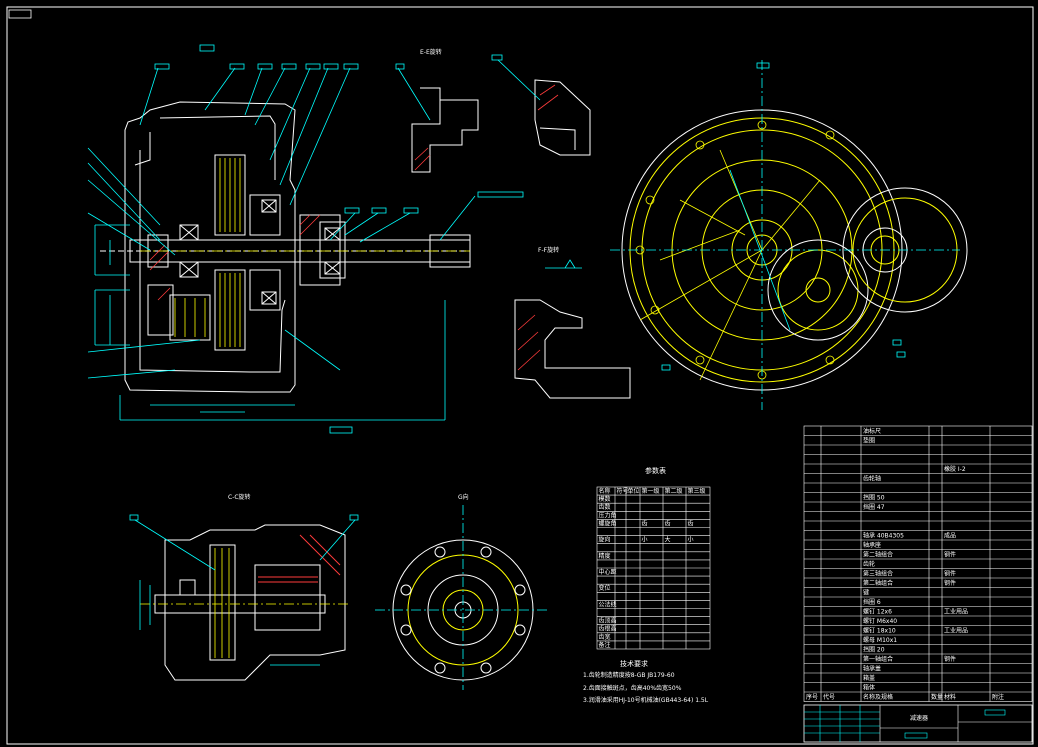  I want to click on param-table-cell: 变位, so click(605, 588).